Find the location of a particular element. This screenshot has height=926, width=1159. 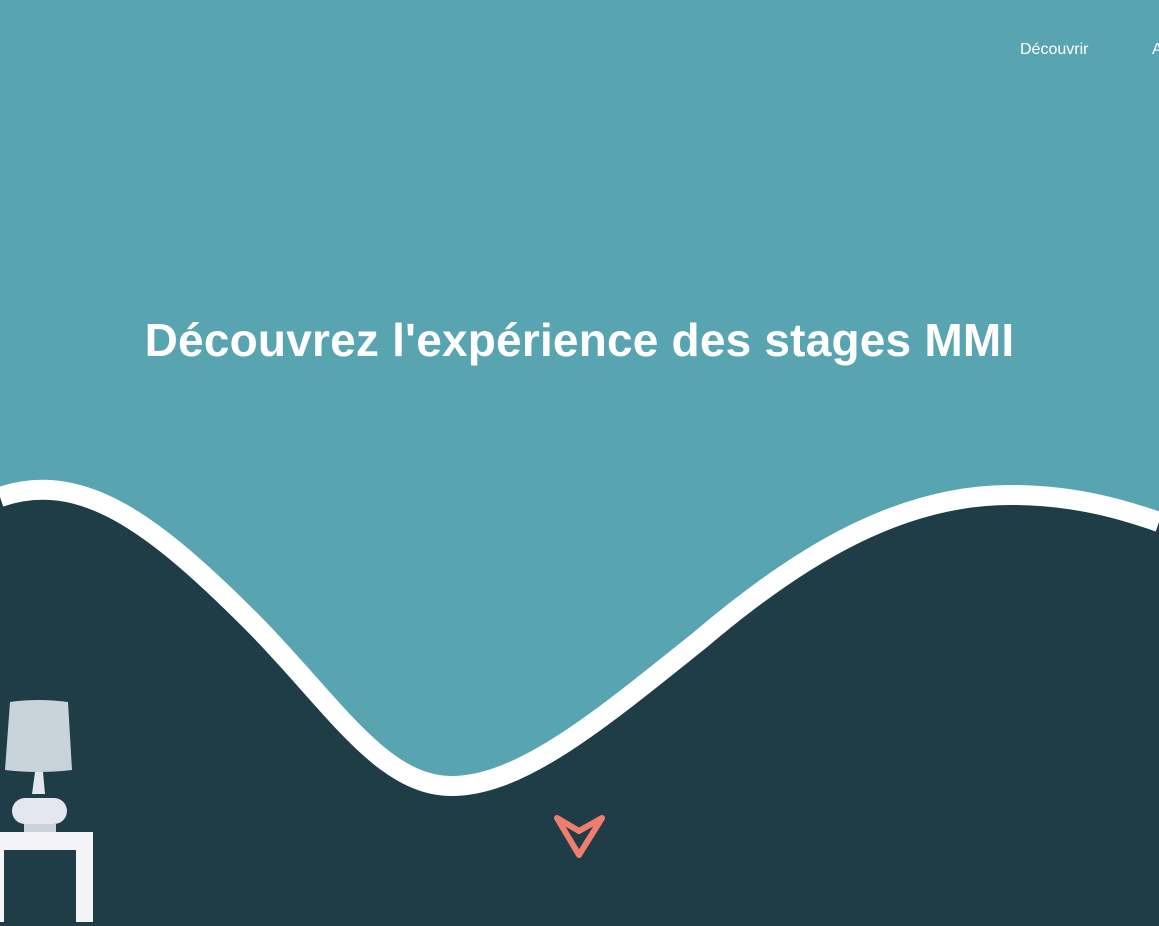

nav-link-next: A is located at coordinates (1155, 50).